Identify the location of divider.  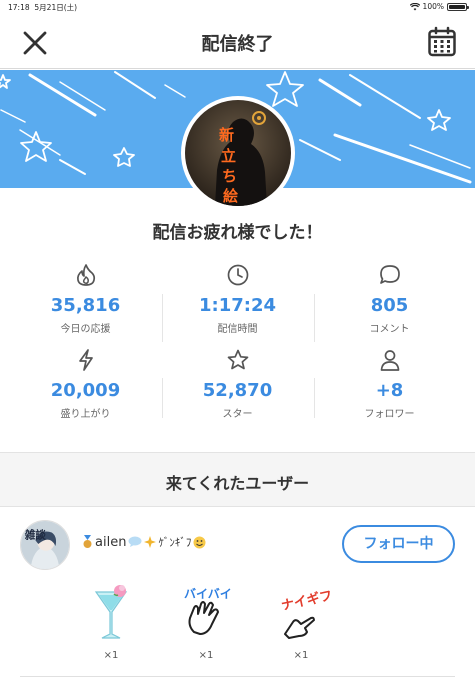
(237, 676).